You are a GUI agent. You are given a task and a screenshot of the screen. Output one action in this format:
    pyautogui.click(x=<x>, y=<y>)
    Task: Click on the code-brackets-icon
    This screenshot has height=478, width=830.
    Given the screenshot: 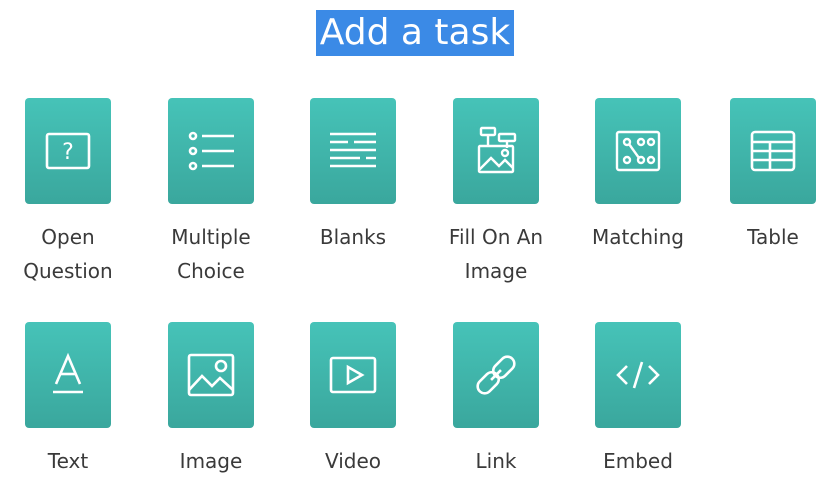 What is the action you would take?
    pyautogui.click(x=638, y=375)
    